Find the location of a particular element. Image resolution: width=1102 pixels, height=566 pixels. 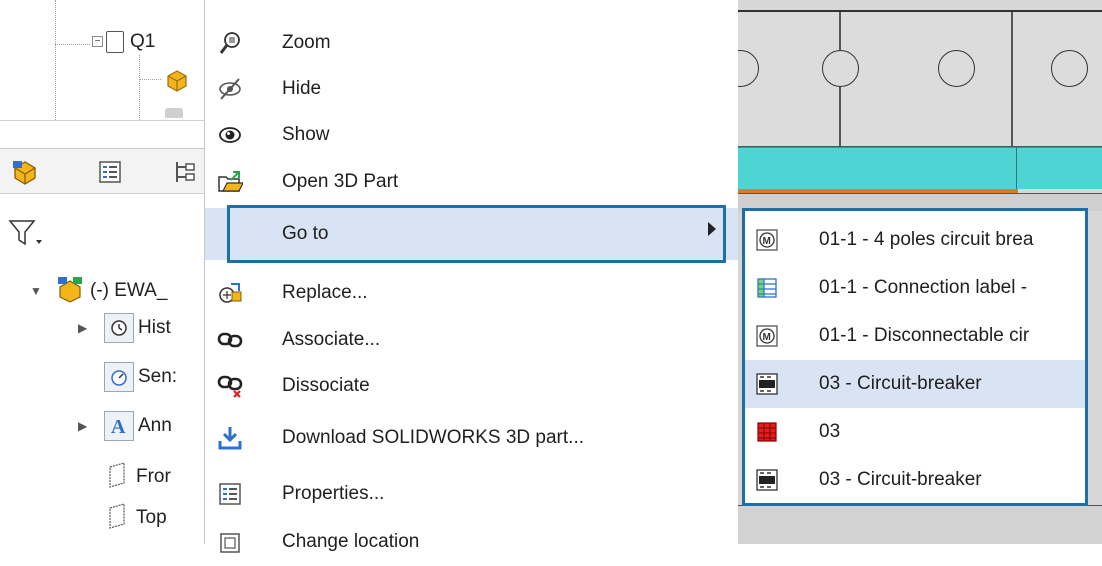

menu-item-dissociate: Dissociate is located at coordinates (471, 386).